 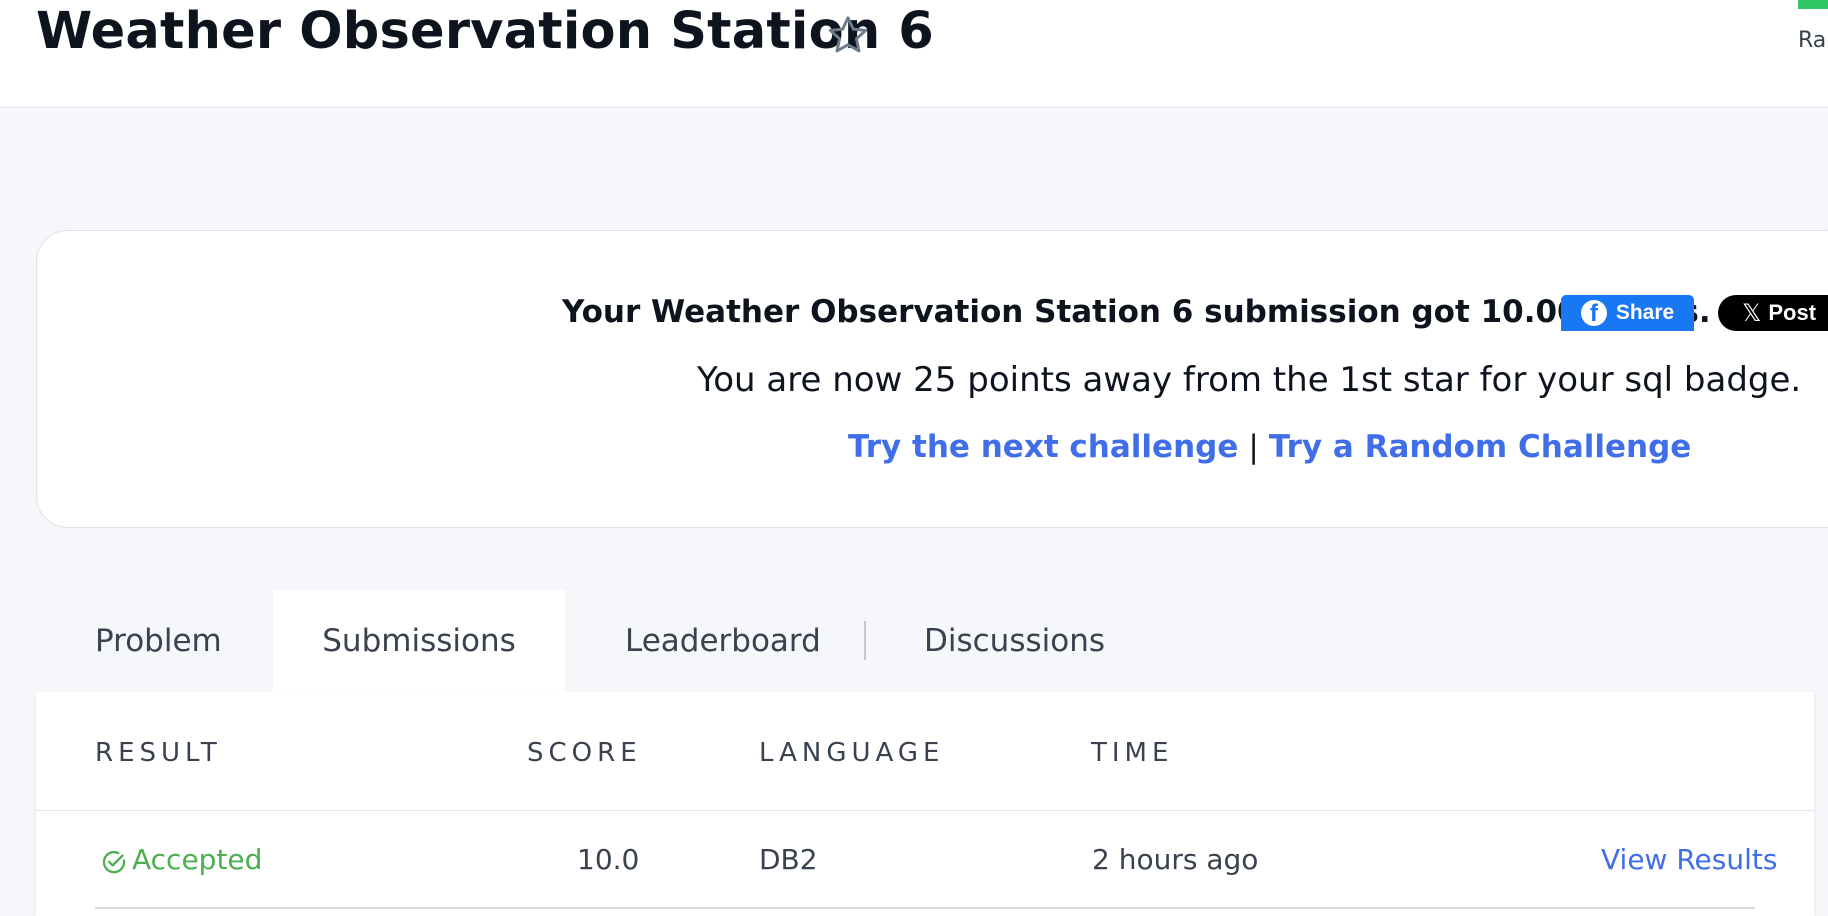 What do you see at coordinates (723, 641) in the screenshot?
I see `tab-leaderboard: Leaderboard` at bounding box center [723, 641].